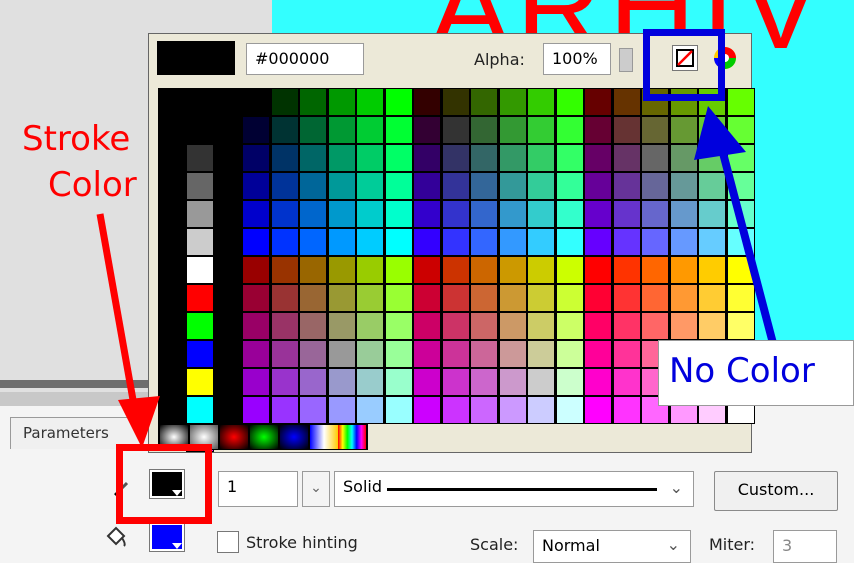  Describe the element at coordinates (76, 139) in the screenshot. I see `stroke-annotation-line1: Stroke` at that location.